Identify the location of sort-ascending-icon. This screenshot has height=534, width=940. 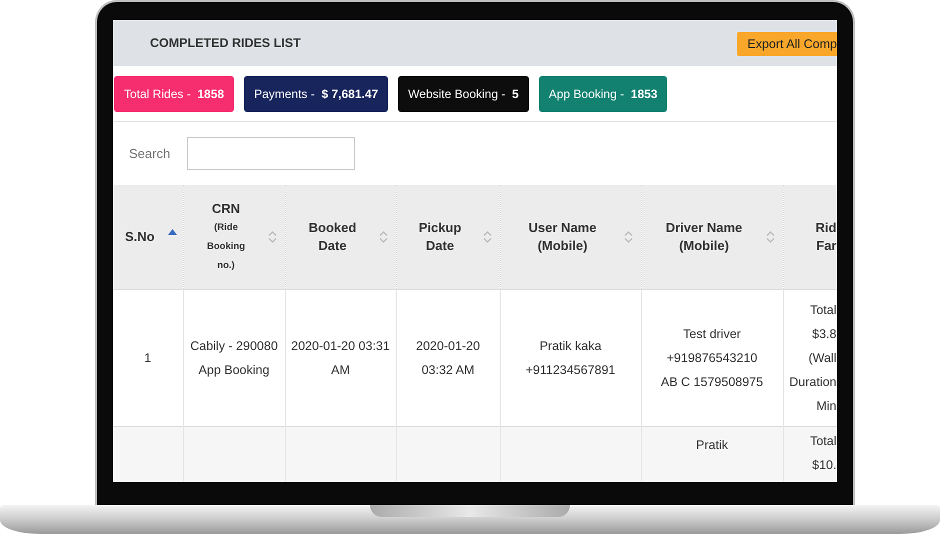
(172, 232).